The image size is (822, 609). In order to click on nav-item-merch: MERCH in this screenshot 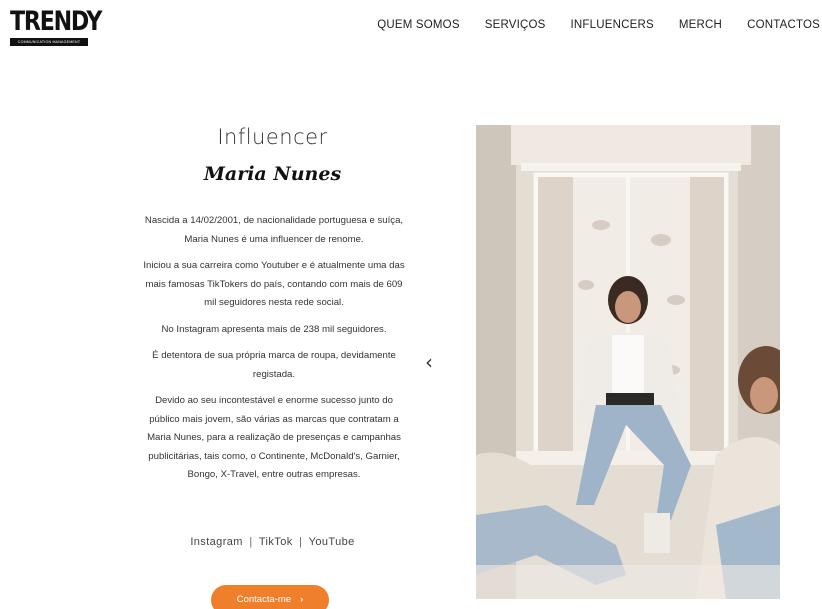, I will do `click(700, 25)`.